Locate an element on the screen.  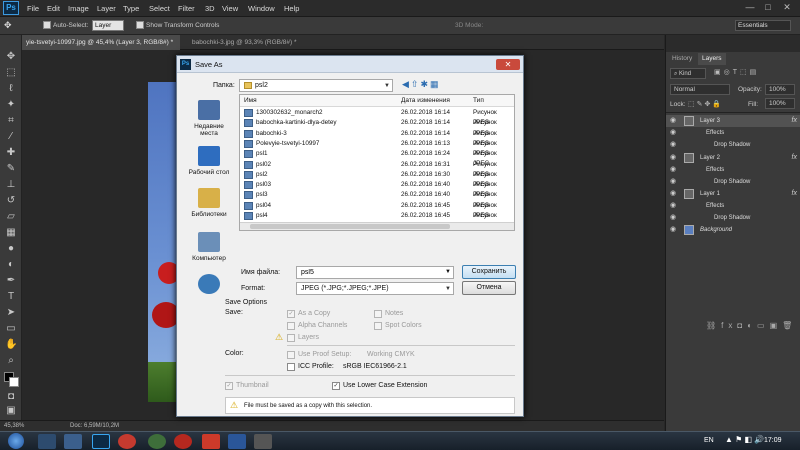
place-libraries: Библиотеки is located at coordinates (209, 203).